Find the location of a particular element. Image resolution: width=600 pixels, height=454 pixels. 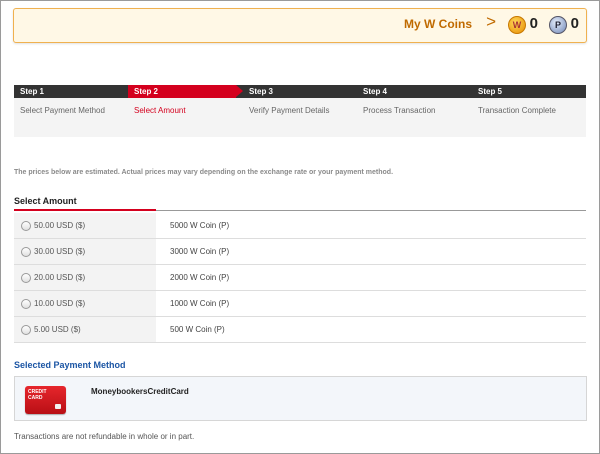

step-label: Select Amount is located at coordinates (160, 110).